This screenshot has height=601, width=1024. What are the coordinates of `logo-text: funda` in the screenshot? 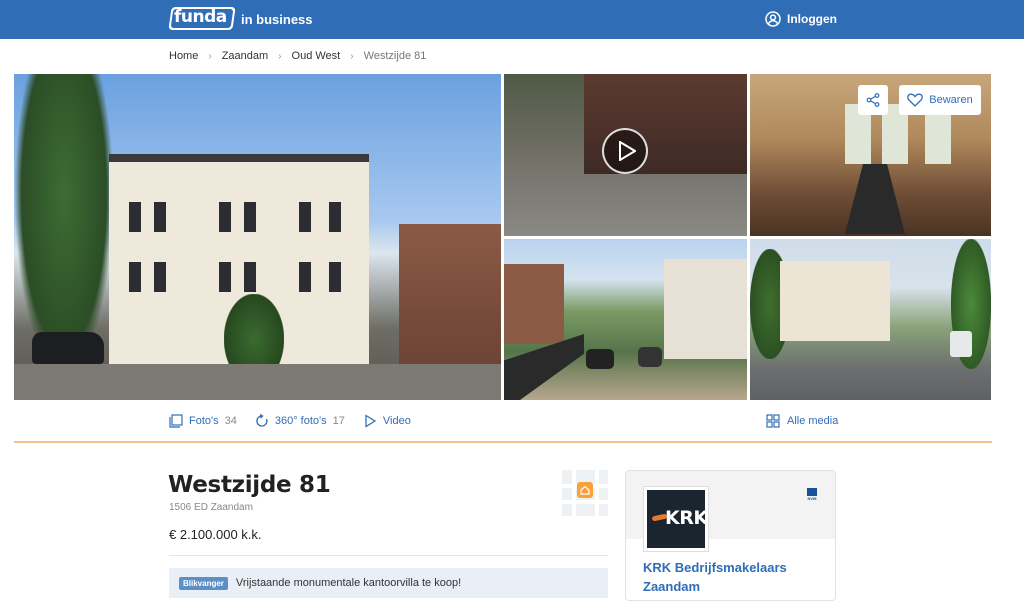 It's located at (200, 17).